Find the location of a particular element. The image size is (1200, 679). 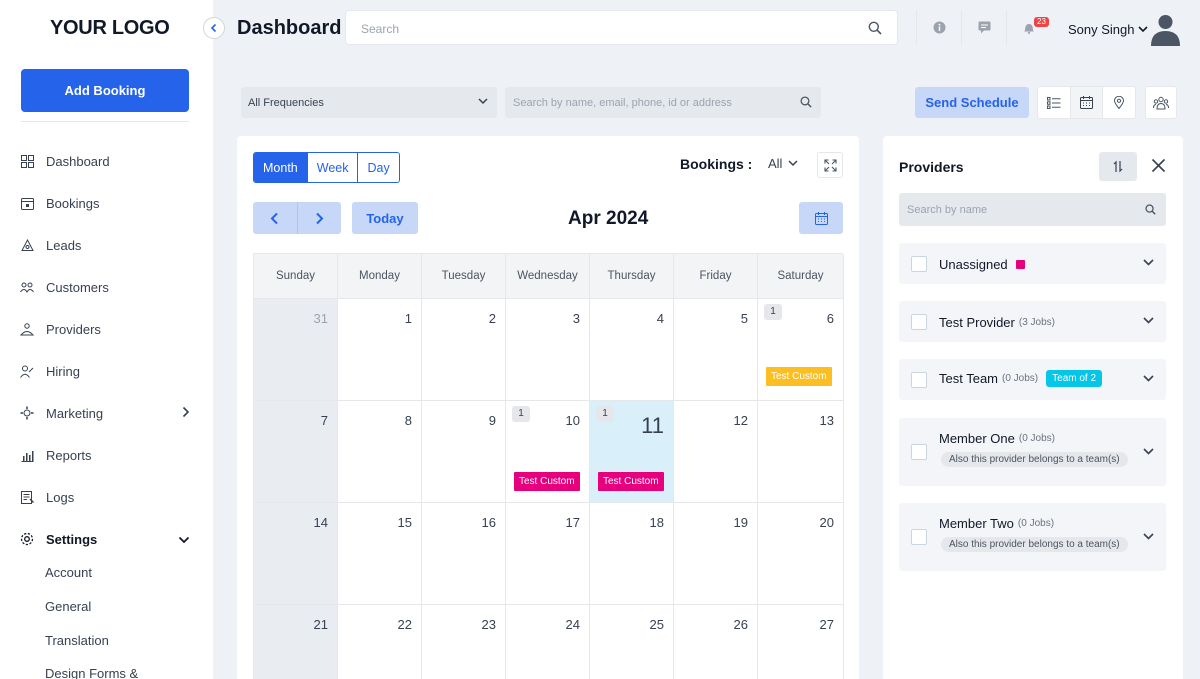

calendar-day-cell: 24 is located at coordinates (548, 642).